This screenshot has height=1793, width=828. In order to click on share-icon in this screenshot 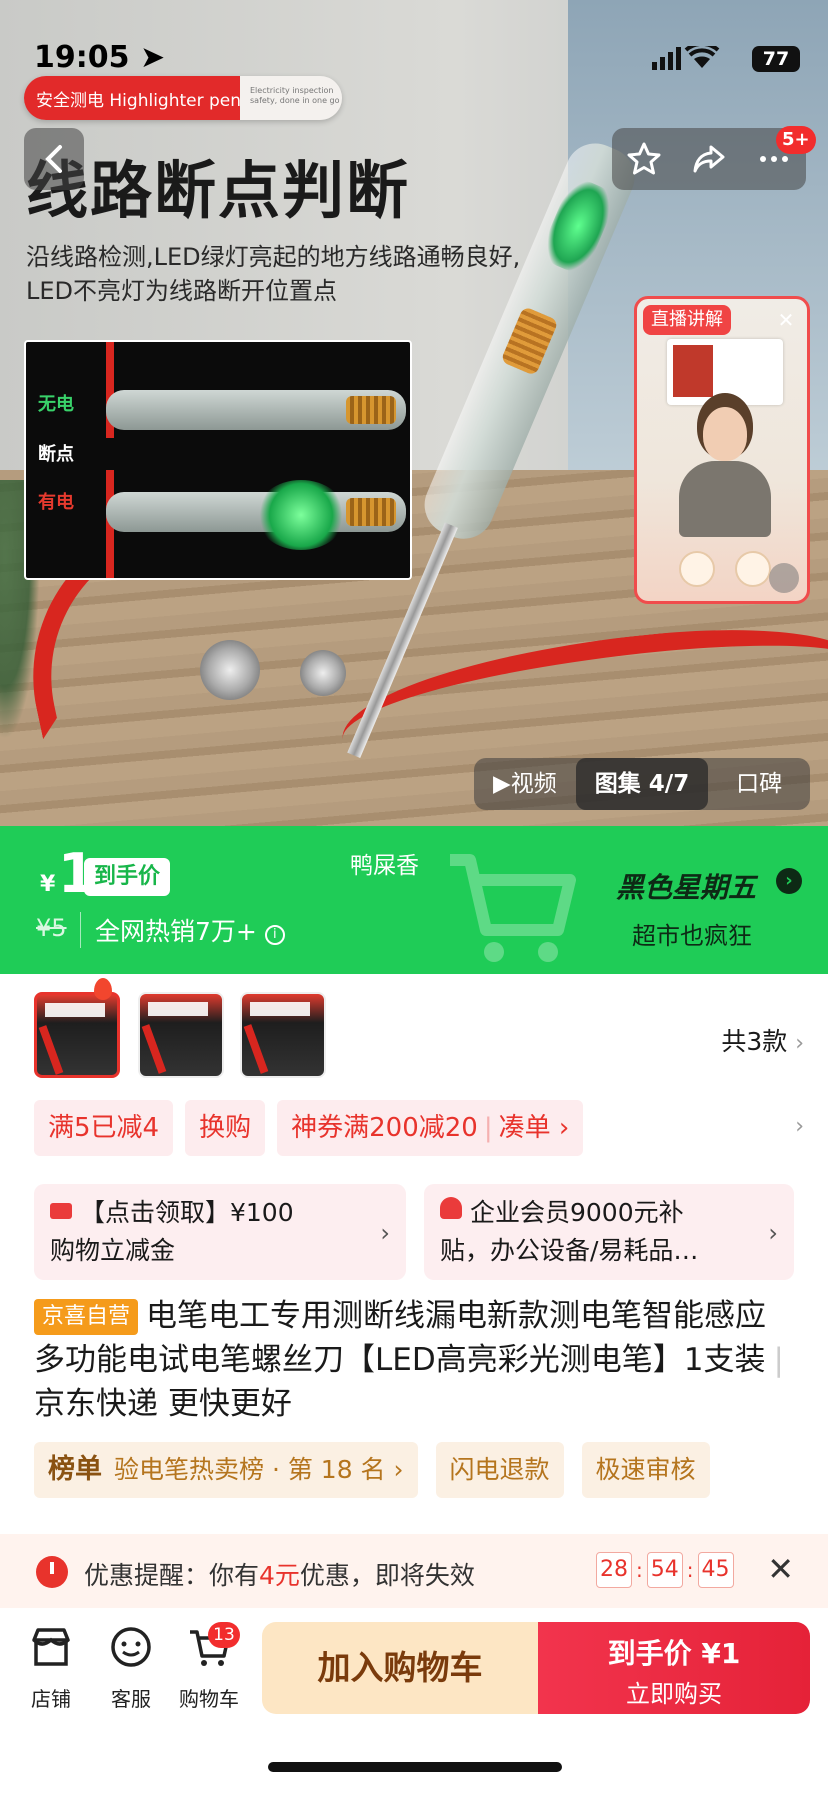, I will do `click(709, 159)`.